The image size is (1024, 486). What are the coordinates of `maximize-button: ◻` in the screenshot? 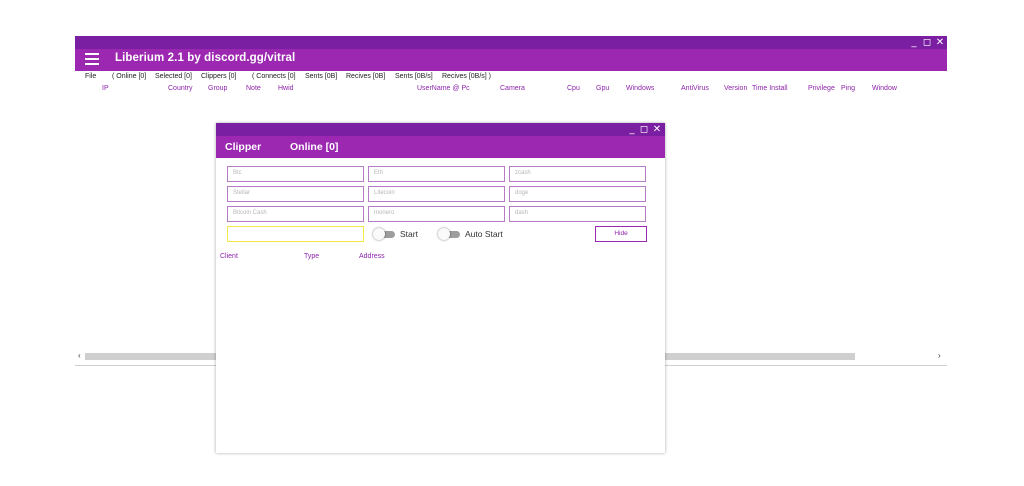 It's located at (927, 42).